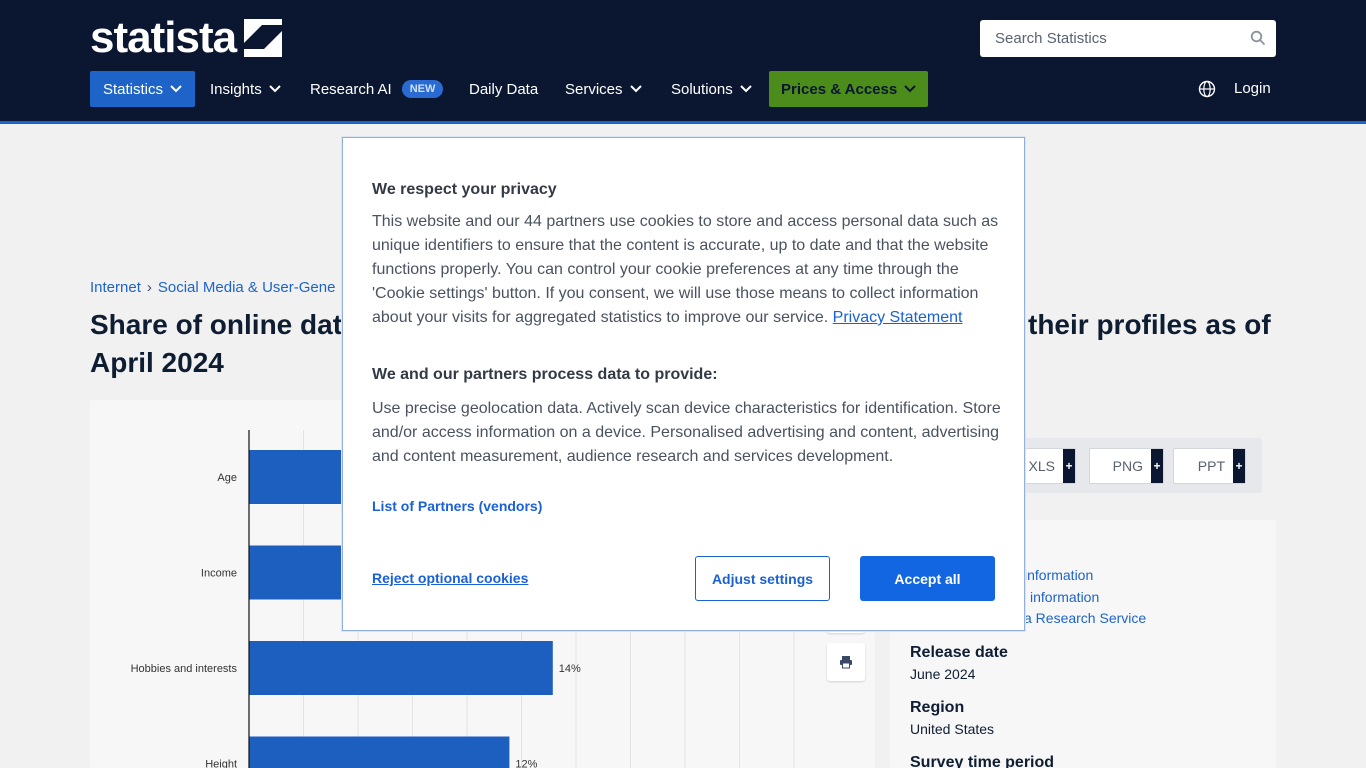  What do you see at coordinates (422, 89) in the screenshot?
I see `new-badge: NEW` at bounding box center [422, 89].